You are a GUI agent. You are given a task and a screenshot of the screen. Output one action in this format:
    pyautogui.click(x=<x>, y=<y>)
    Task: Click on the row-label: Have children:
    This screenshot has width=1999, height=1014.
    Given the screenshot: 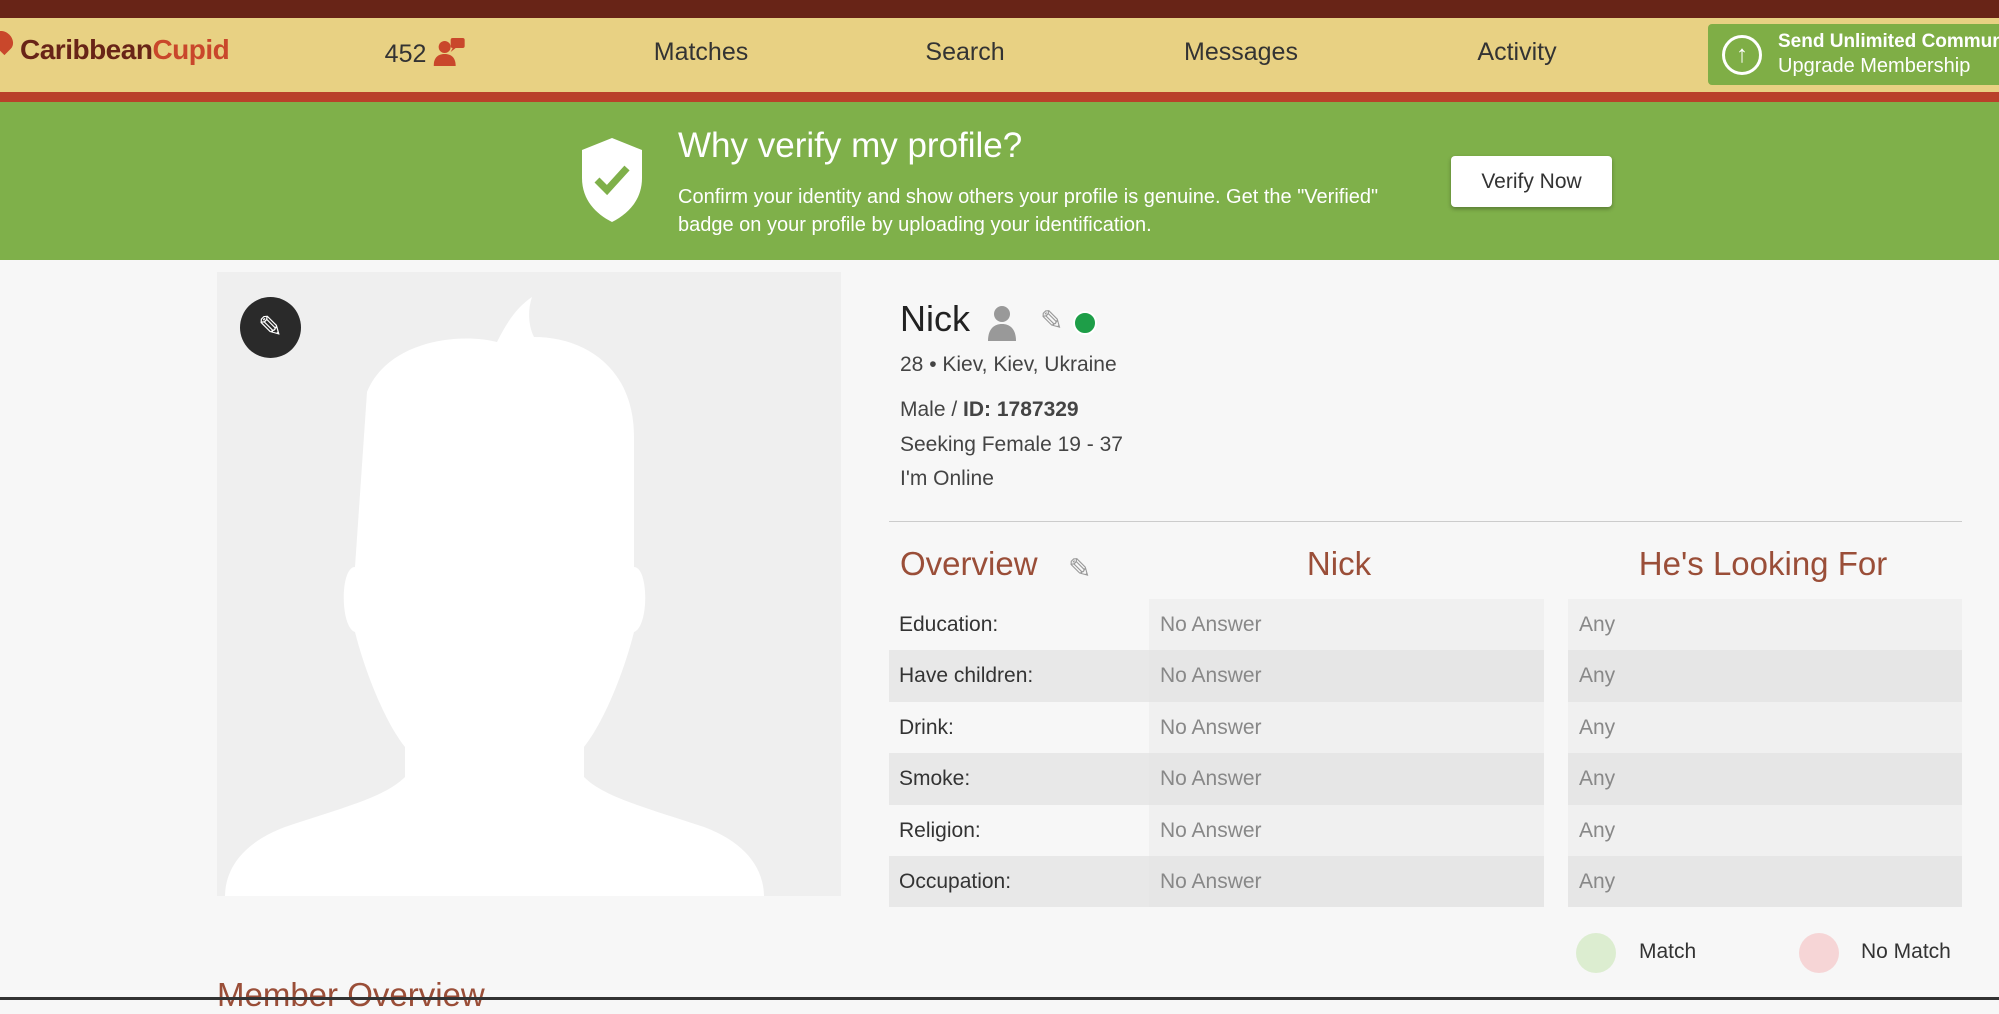 What is the action you would take?
    pyautogui.click(x=966, y=676)
    